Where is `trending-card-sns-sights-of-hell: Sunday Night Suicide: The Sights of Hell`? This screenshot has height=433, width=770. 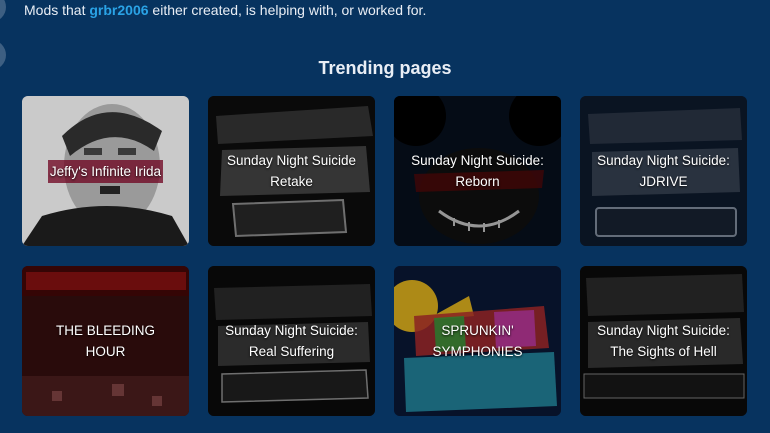
trending-card-sns-sights-of-hell: Sunday Night Suicide: The Sights of Hell is located at coordinates (663, 341).